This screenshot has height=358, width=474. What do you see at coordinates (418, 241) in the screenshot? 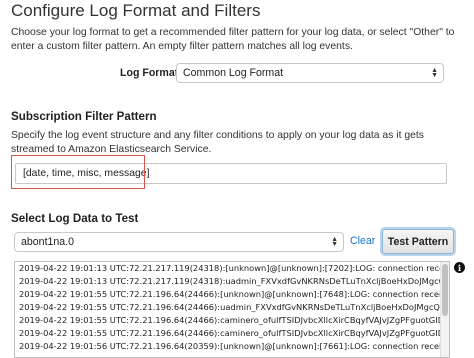
I see `test-pattern-button: Test Pattern` at bounding box center [418, 241].